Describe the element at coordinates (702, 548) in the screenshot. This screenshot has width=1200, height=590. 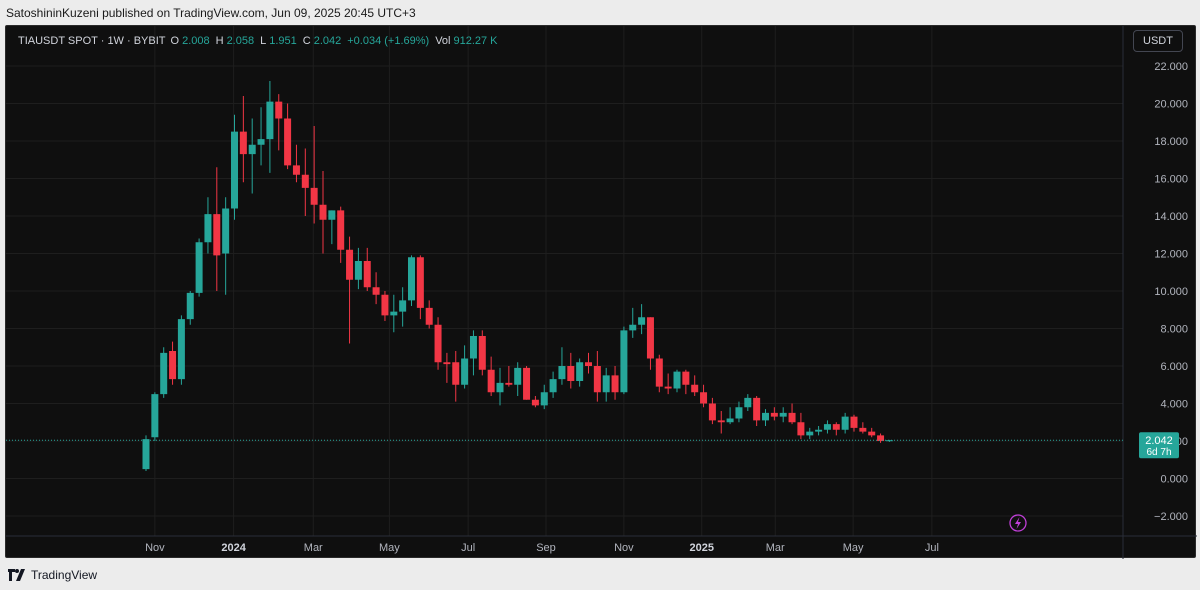
I see `x-tick-label: 2025` at that location.